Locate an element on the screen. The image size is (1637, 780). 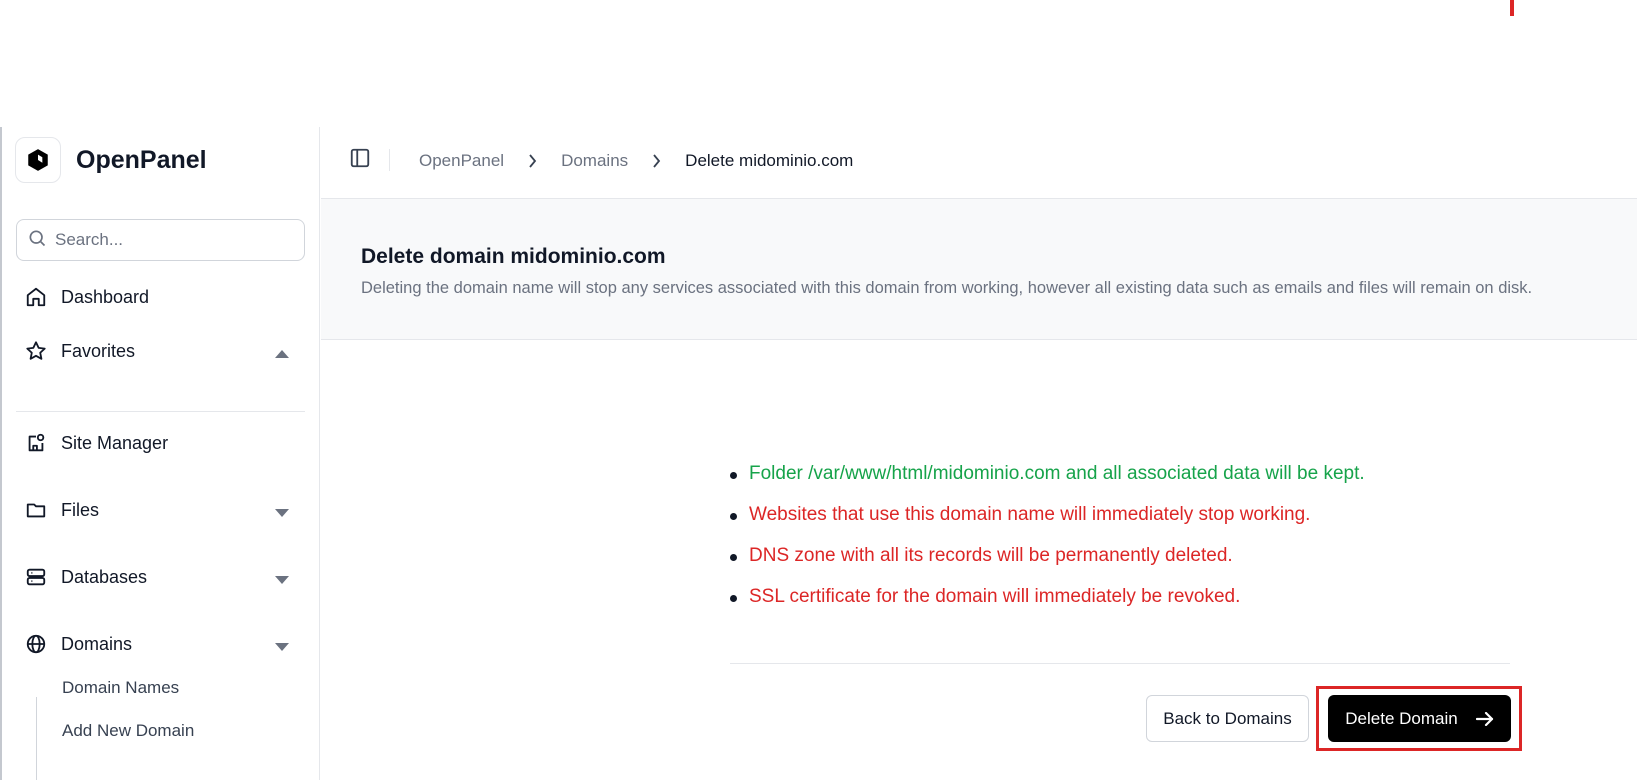
sidebar-item-favorites: Favorites is located at coordinates (161, 351).